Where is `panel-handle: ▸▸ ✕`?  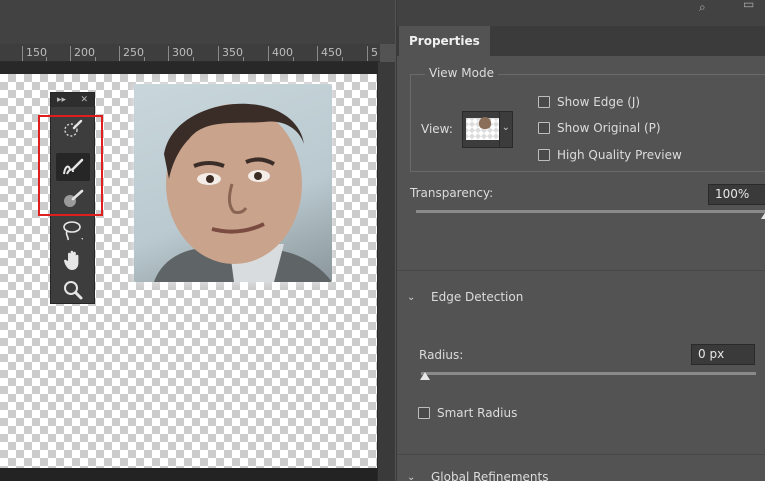
panel-handle: ▸▸ ✕ is located at coordinates (72, 100).